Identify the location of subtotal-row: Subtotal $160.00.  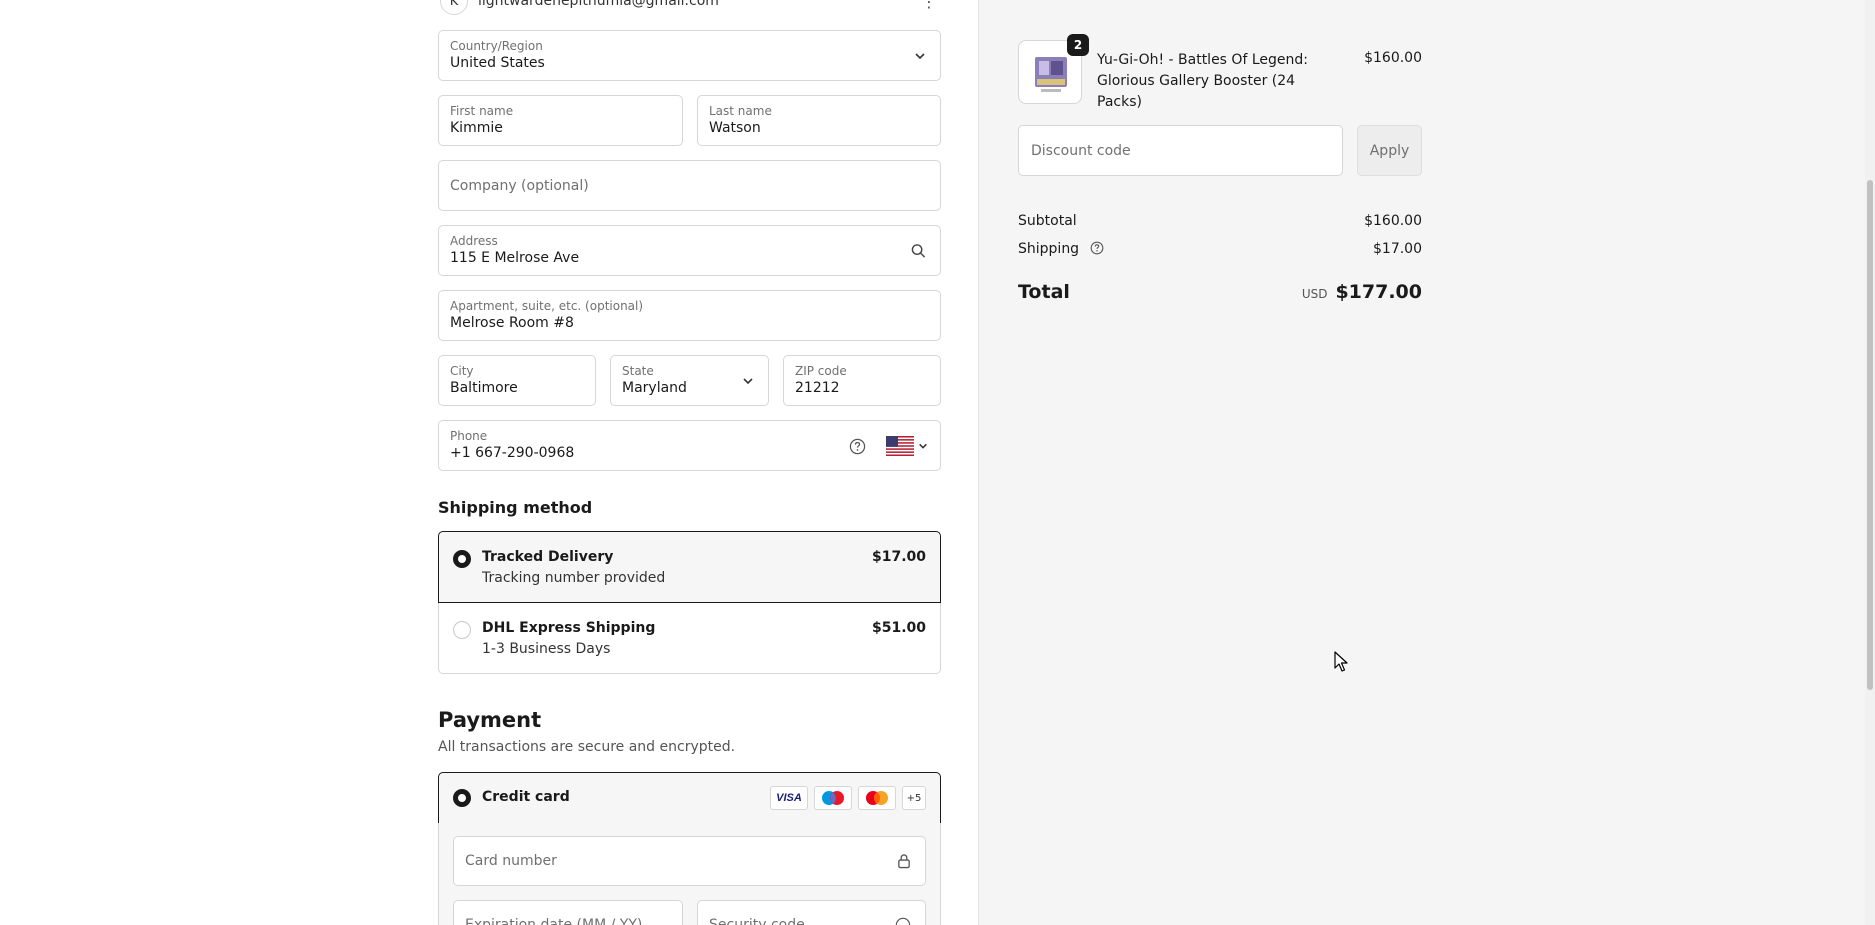
(1220, 221).